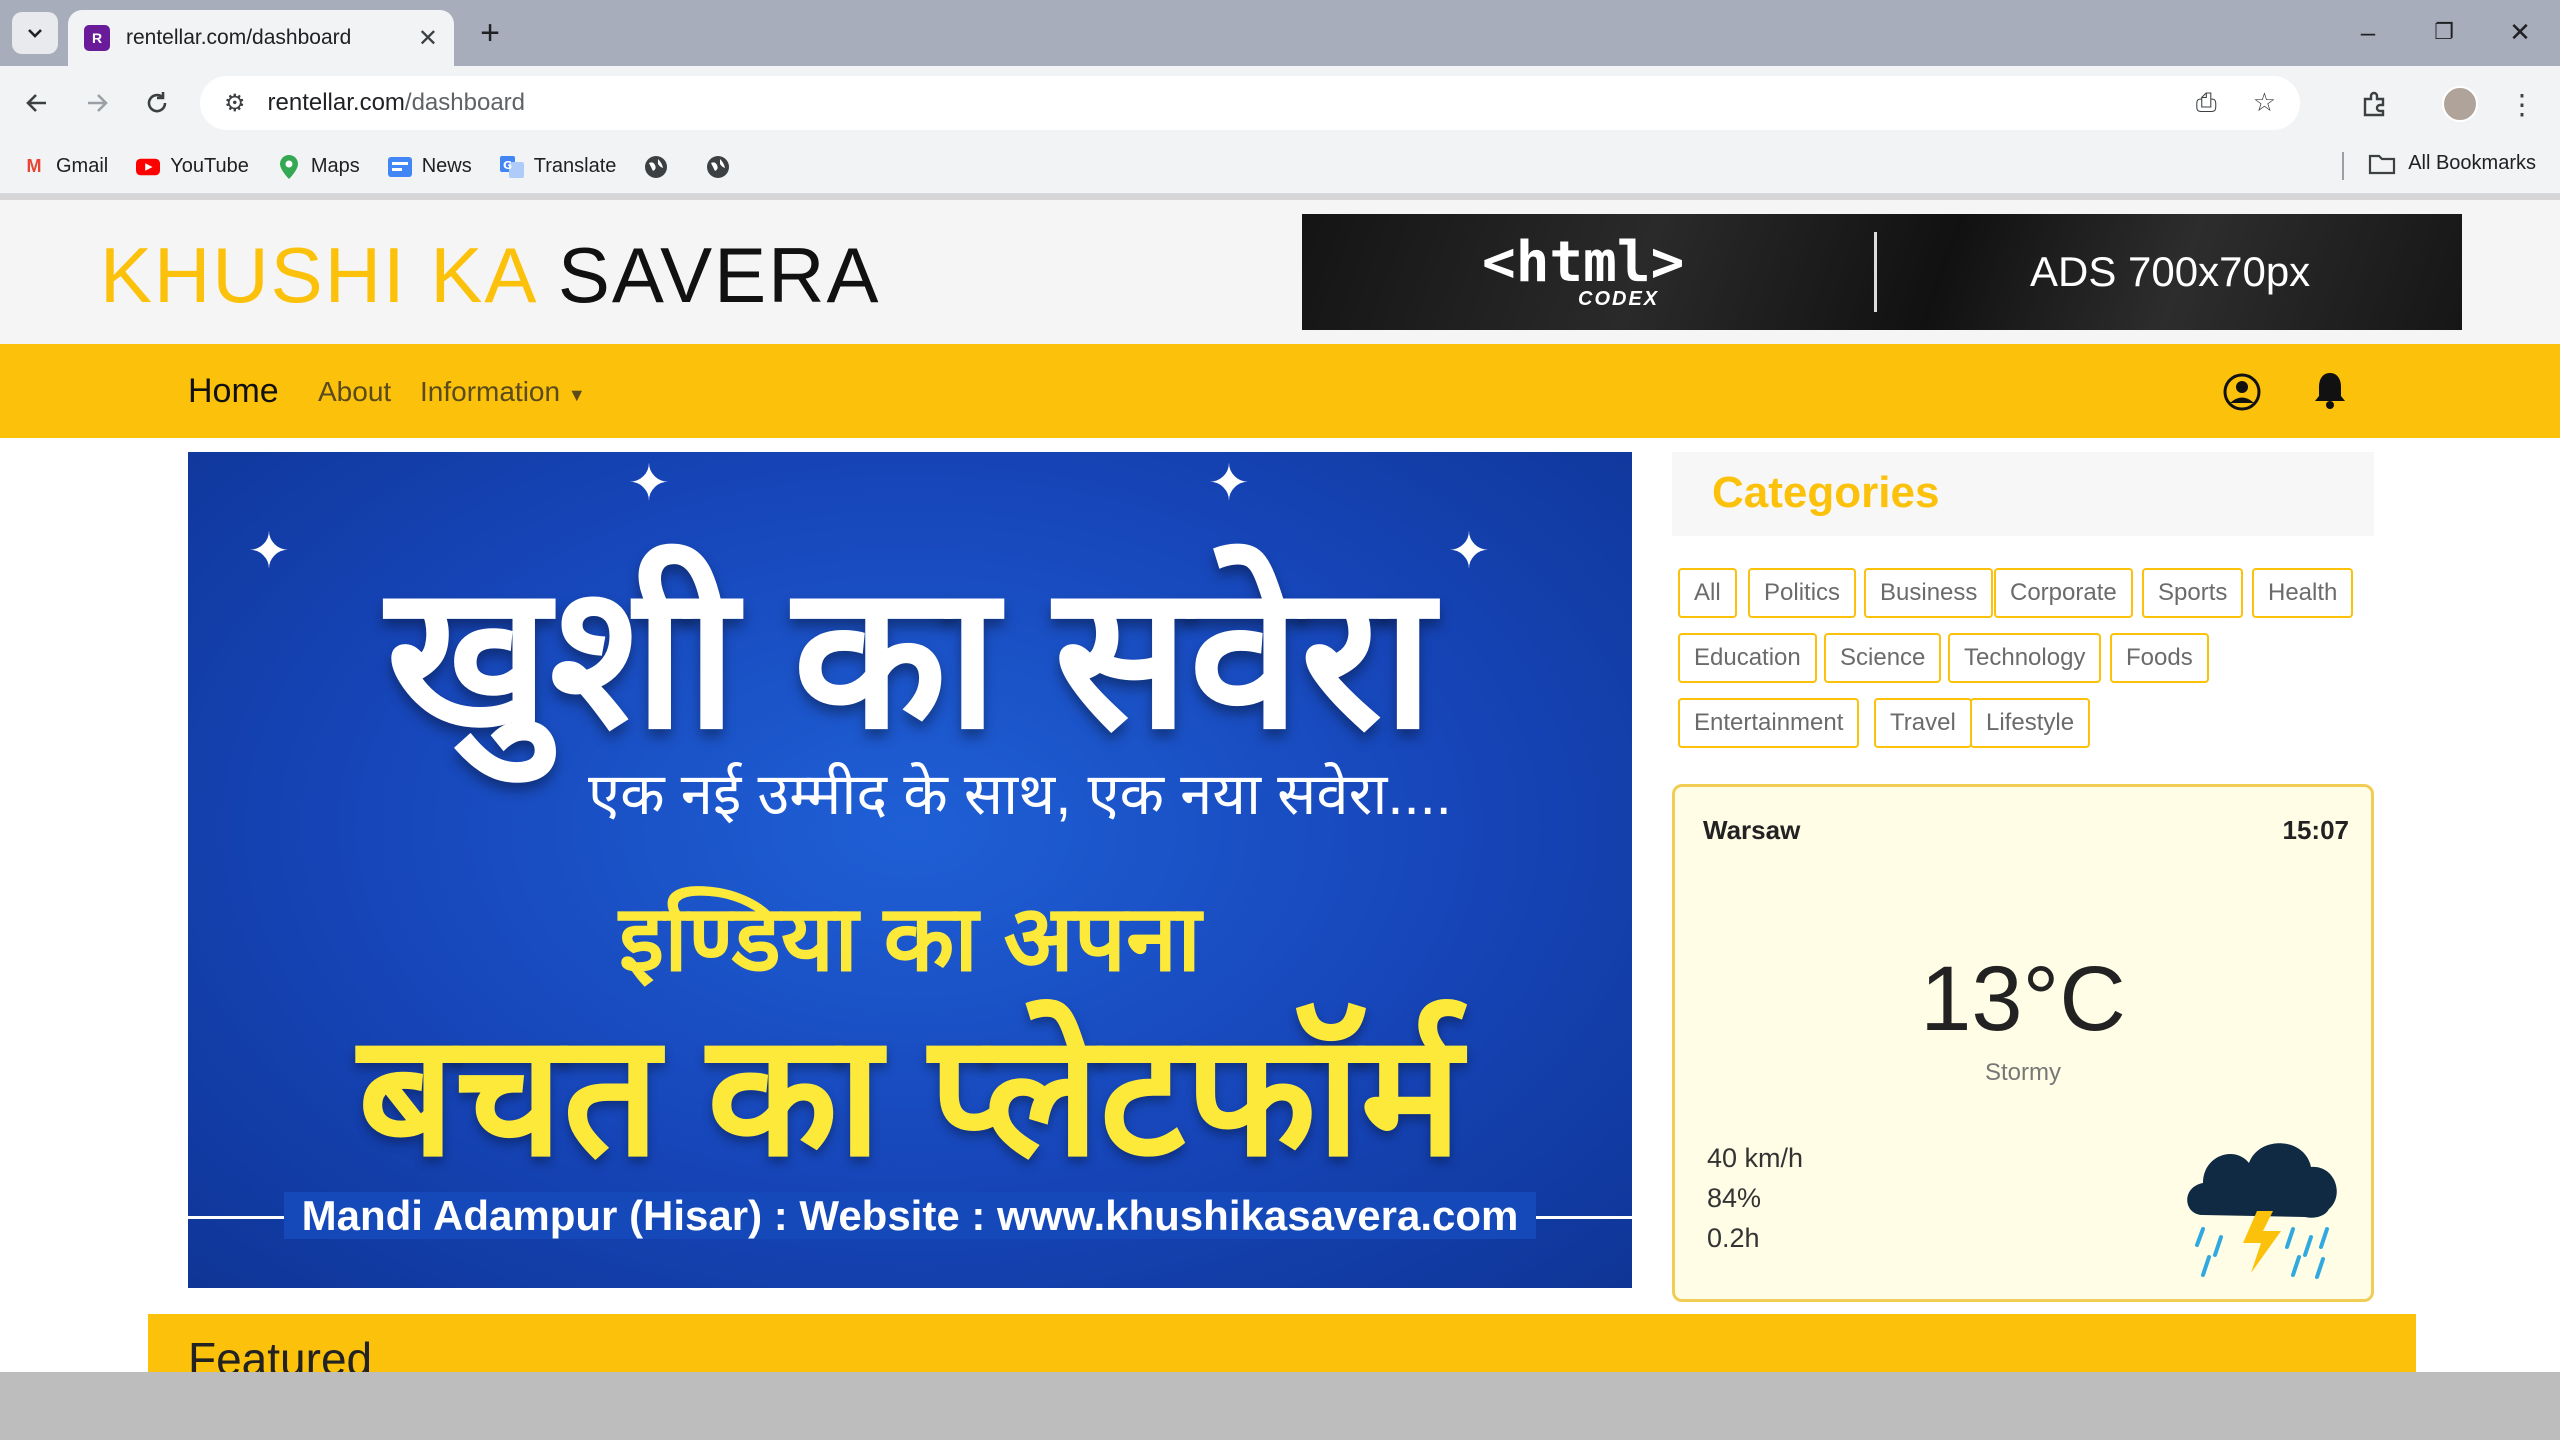  Describe the element at coordinates (1802, 593) in the screenshot. I see `tag-politics: Politics` at that location.